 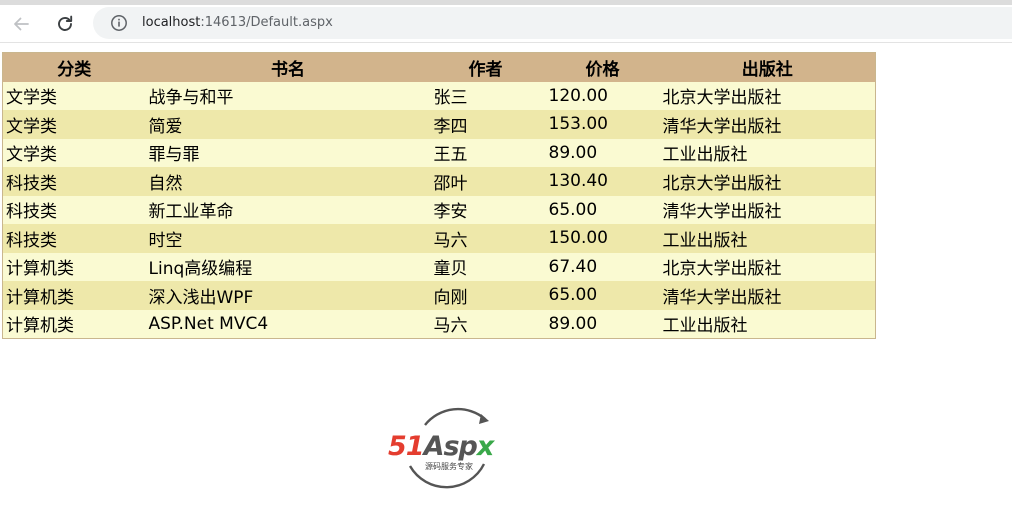 I want to click on cell-author: 邵叶, so click(x=488, y=181).